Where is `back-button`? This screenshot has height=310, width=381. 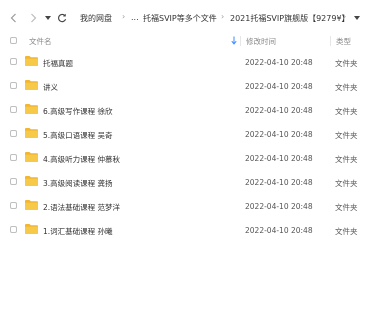
back-button is located at coordinates (13, 18).